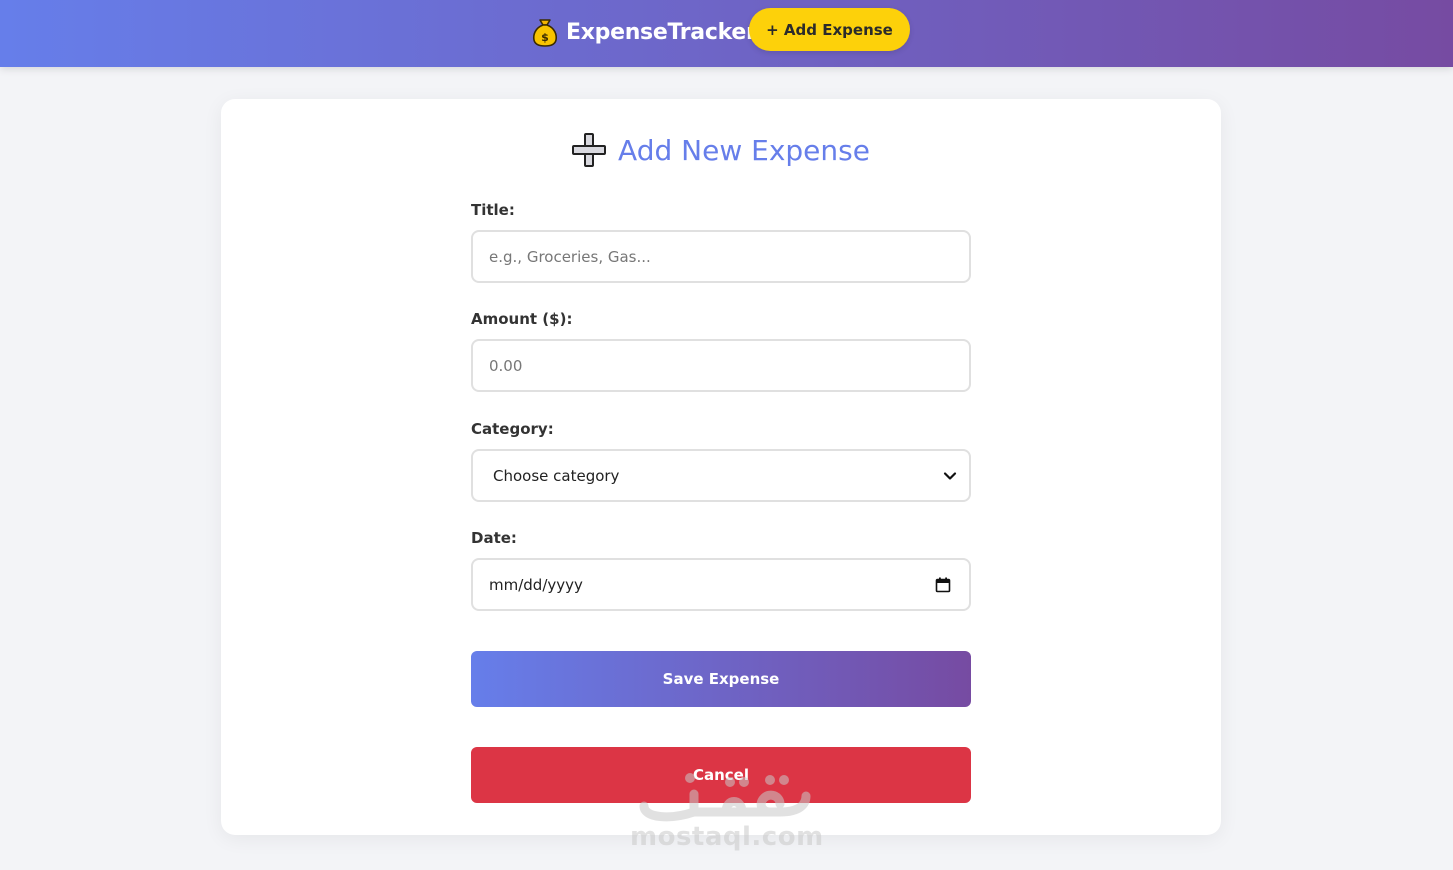 The width and height of the screenshot is (1453, 870). Describe the element at coordinates (661, 32) in the screenshot. I see `brand-name: ExpenseTracker` at that location.